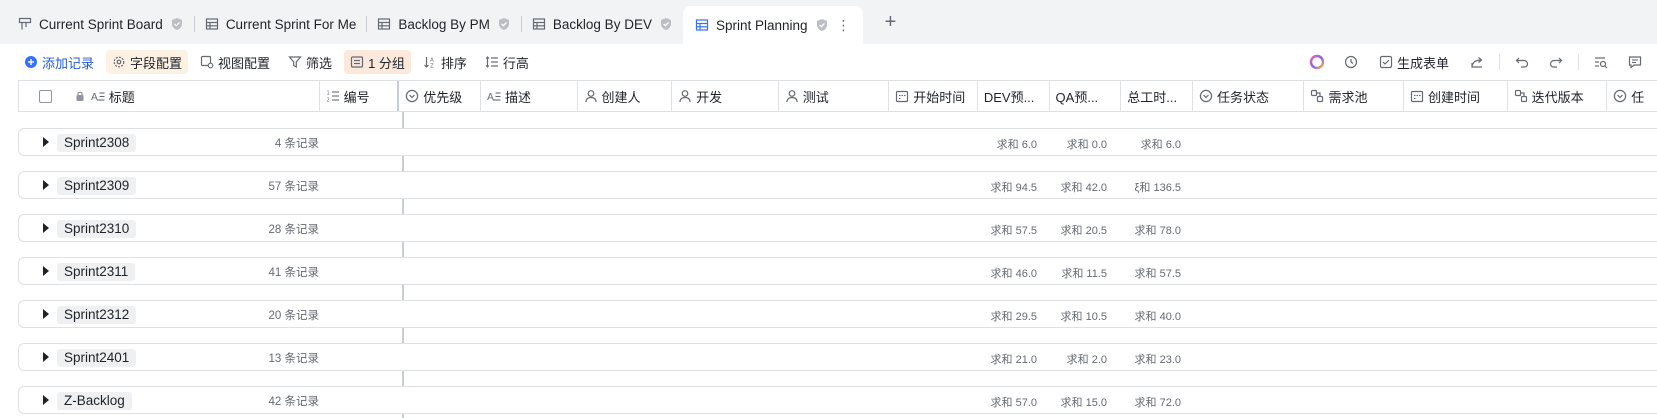 This screenshot has height=418, width=1657. What do you see at coordinates (939, 97) in the screenshot?
I see `column-header-label: 开始时间` at bounding box center [939, 97].